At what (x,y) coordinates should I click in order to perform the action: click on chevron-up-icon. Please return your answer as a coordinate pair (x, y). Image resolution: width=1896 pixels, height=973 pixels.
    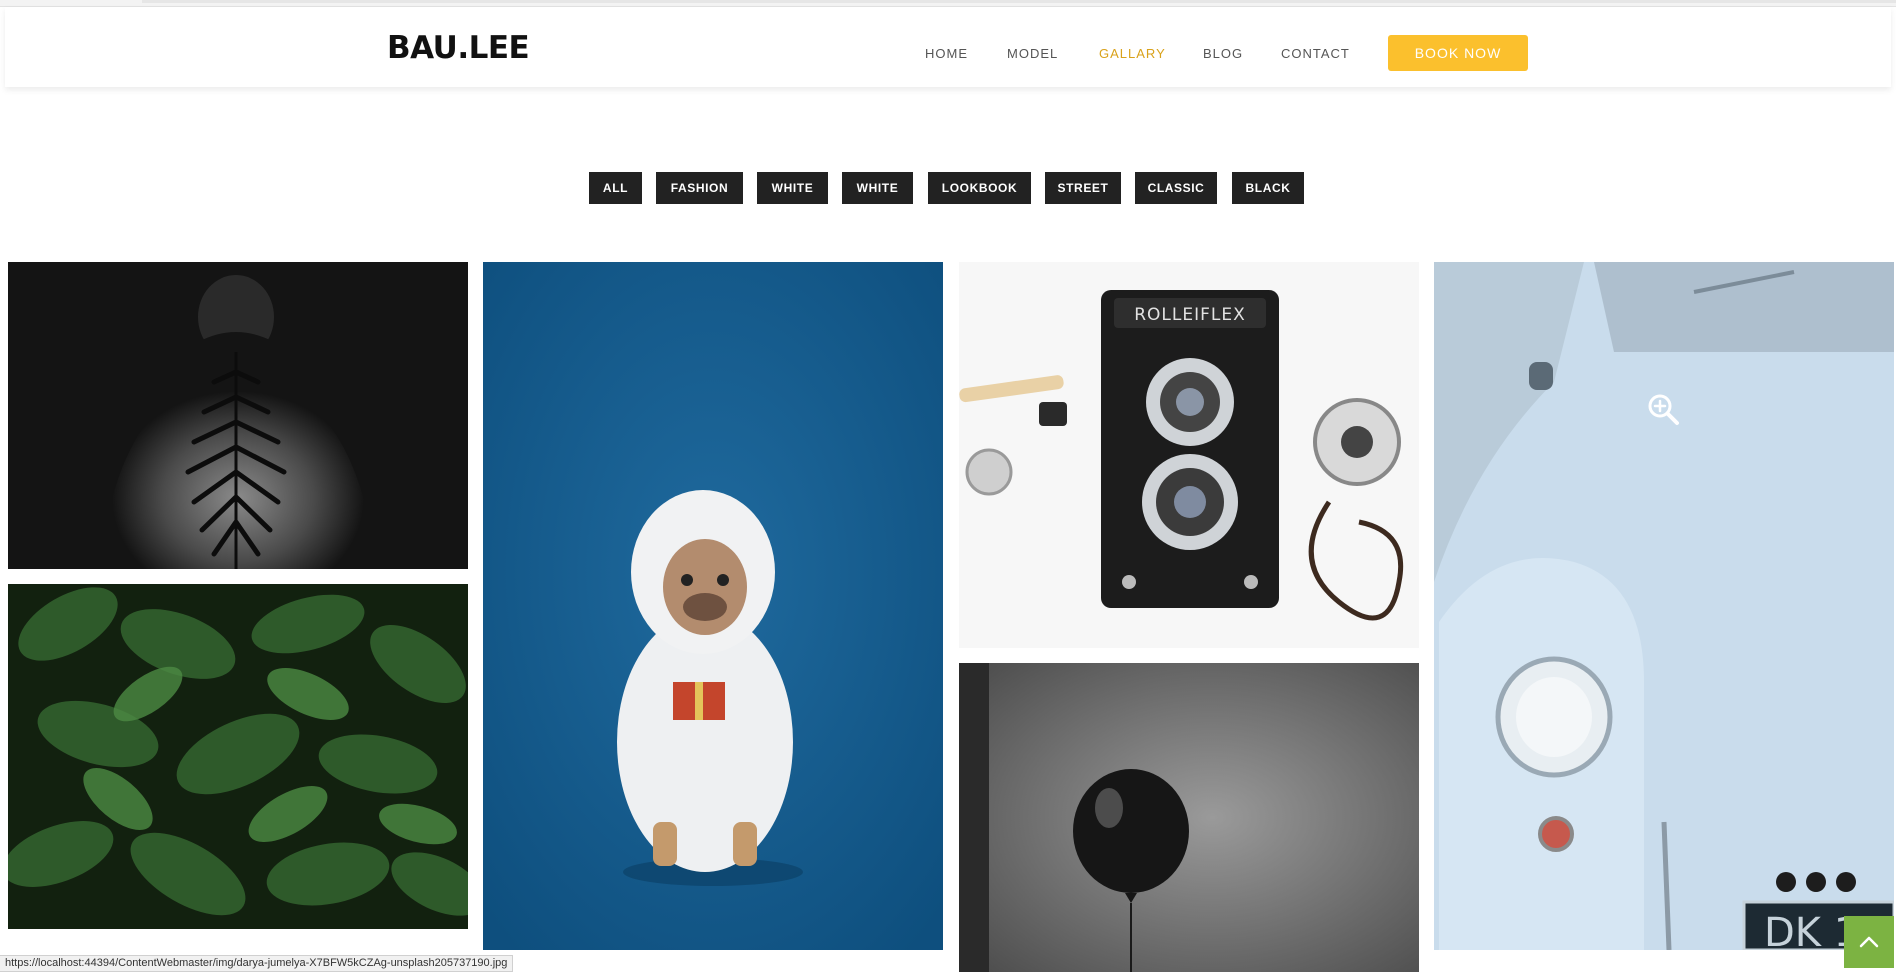
    Looking at the image, I should click on (1869, 942).